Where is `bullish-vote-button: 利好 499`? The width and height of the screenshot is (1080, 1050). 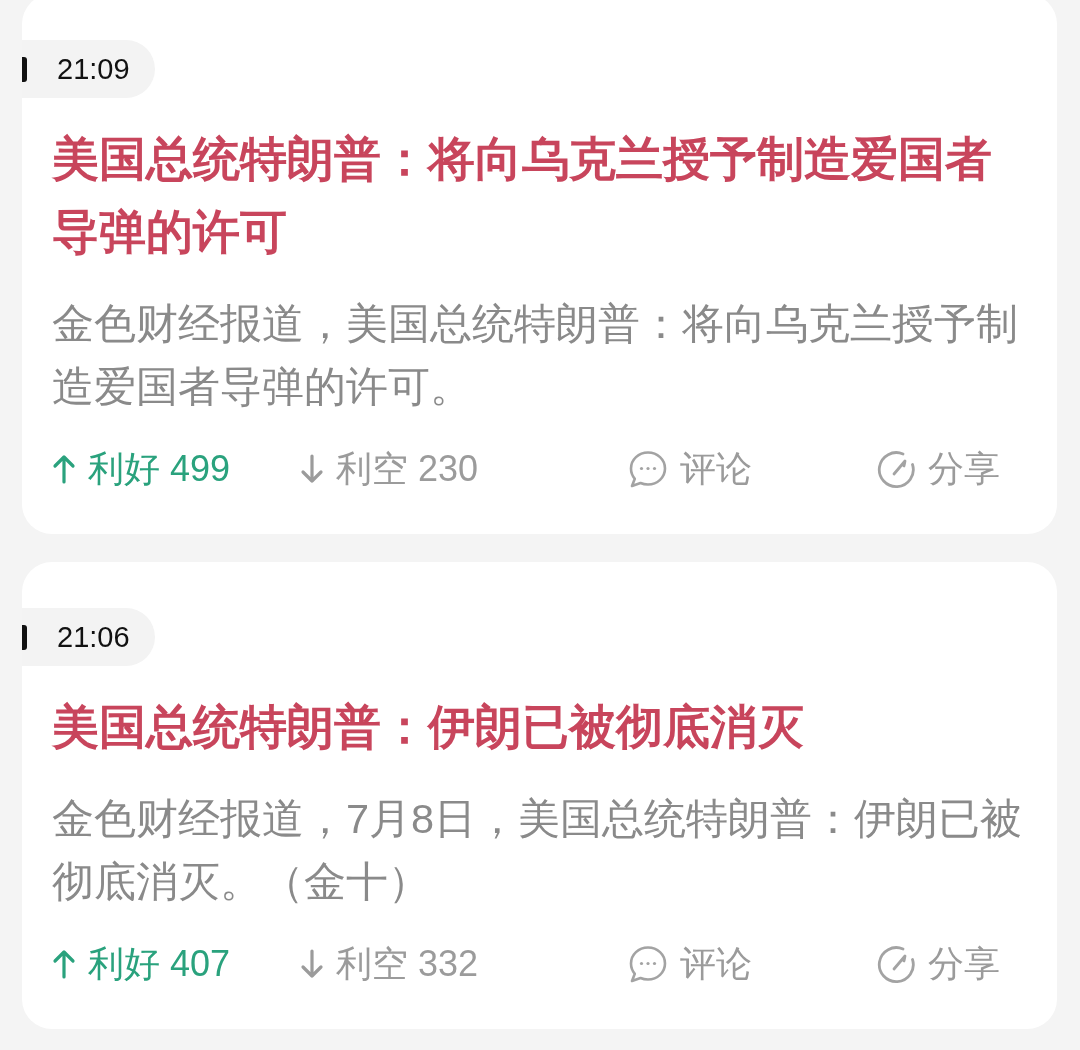 bullish-vote-button: 利好 499 is located at coordinates (141, 469).